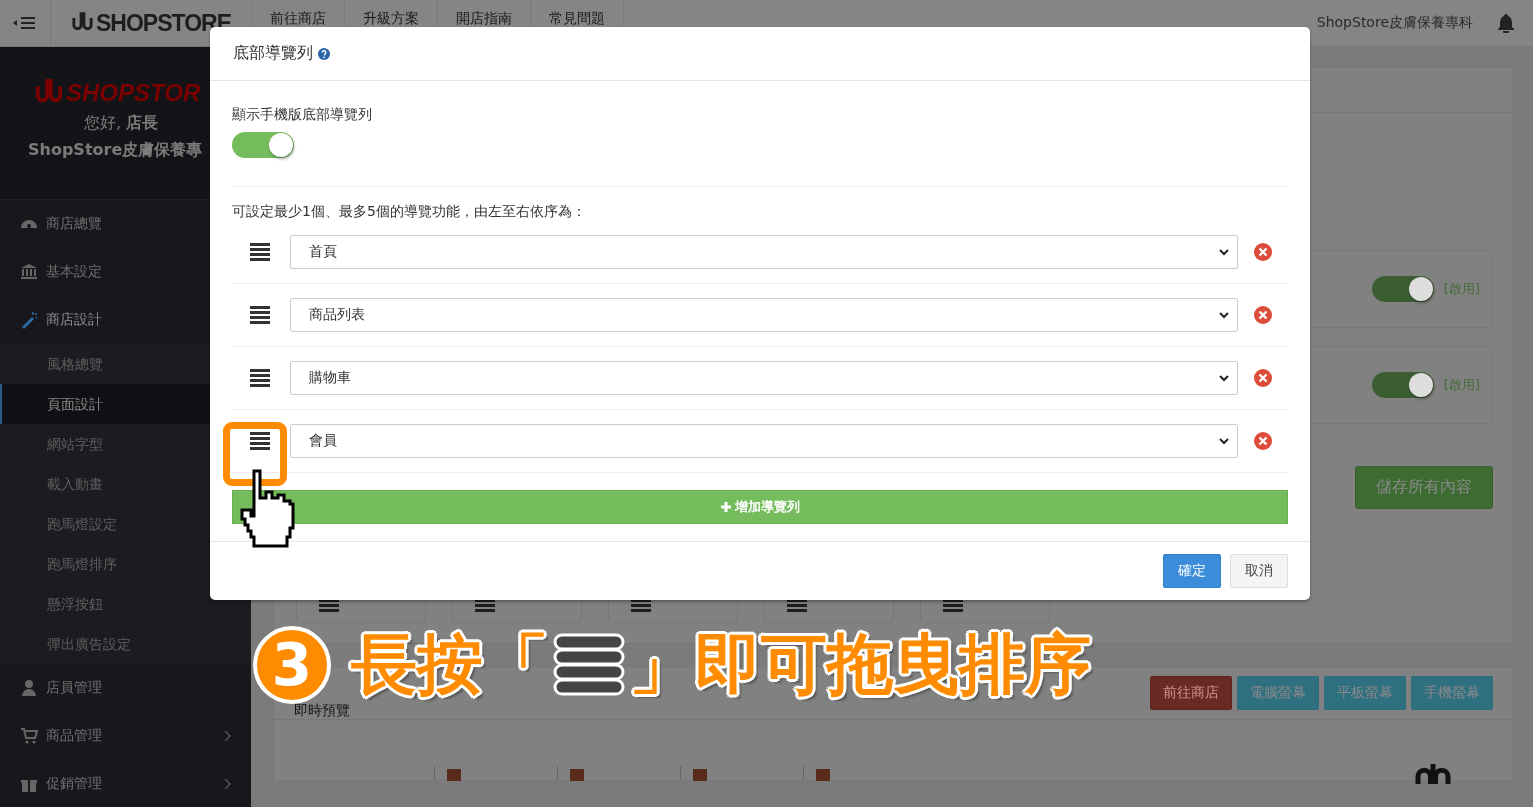 This screenshot has height=807, width=1533. Describe the element at coordinates (324, 53) in the screenshot. I see `help-icon` at that location.